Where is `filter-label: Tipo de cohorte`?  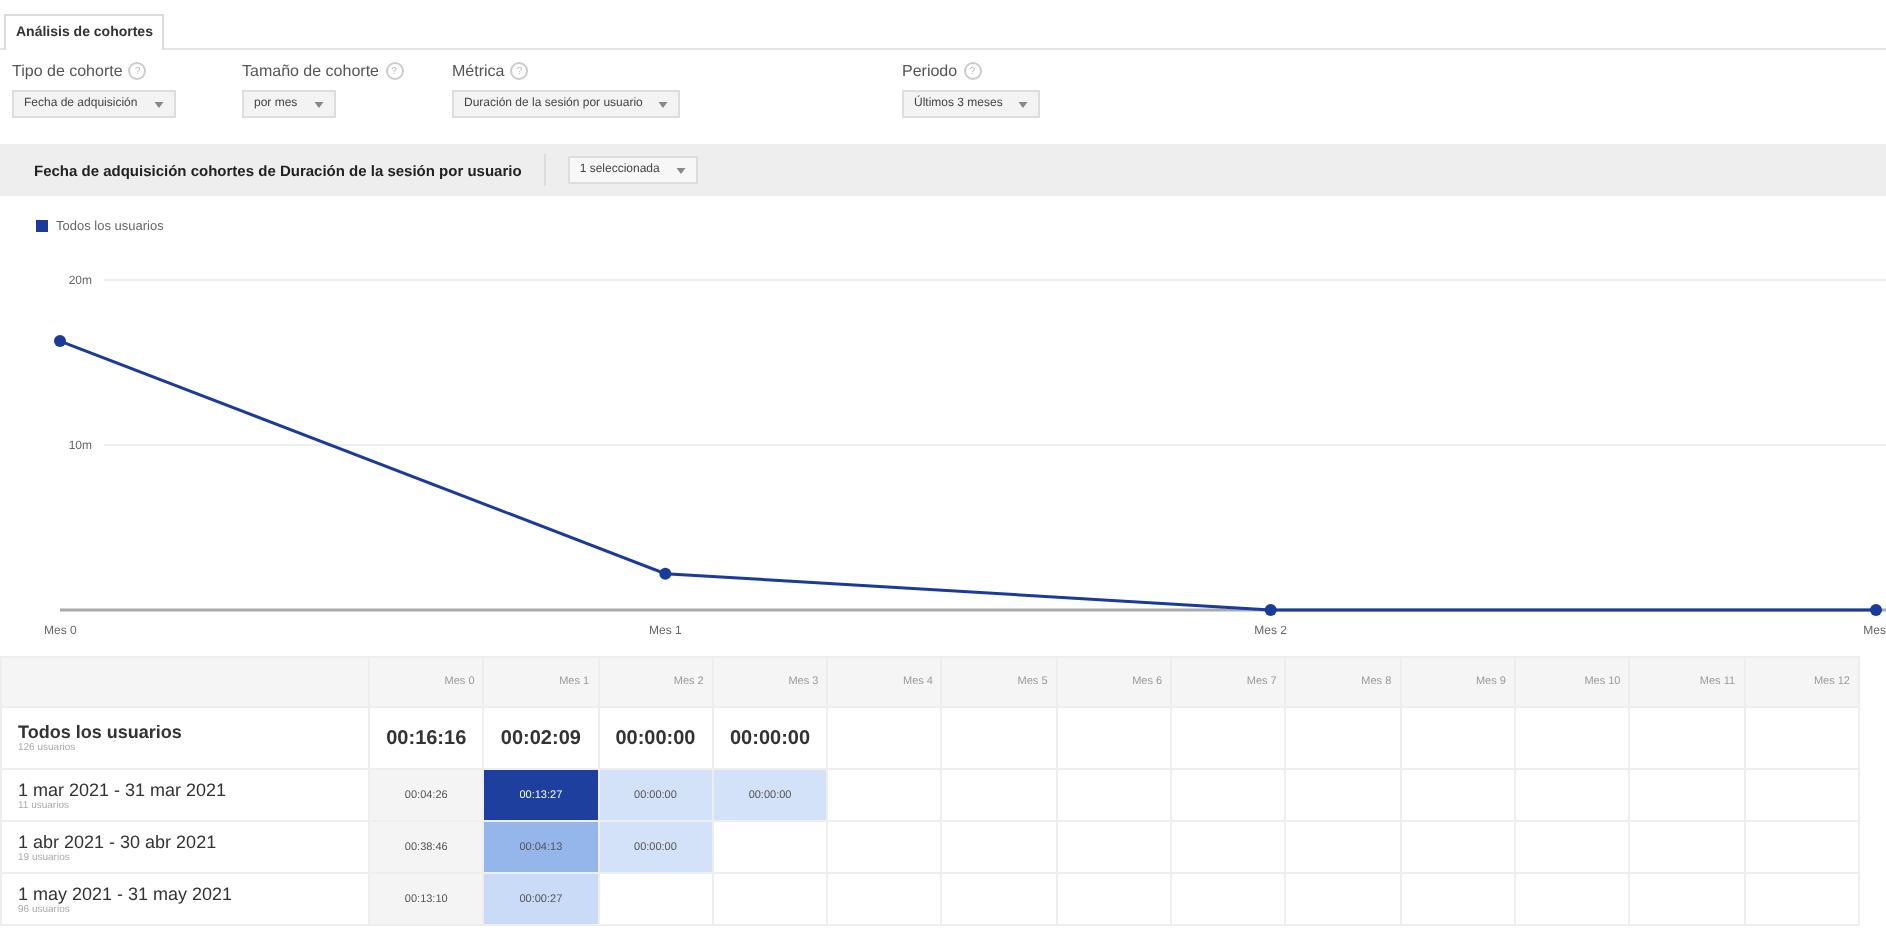 filter-label: Tipo de cohorte is located at coordinates (67, 71).